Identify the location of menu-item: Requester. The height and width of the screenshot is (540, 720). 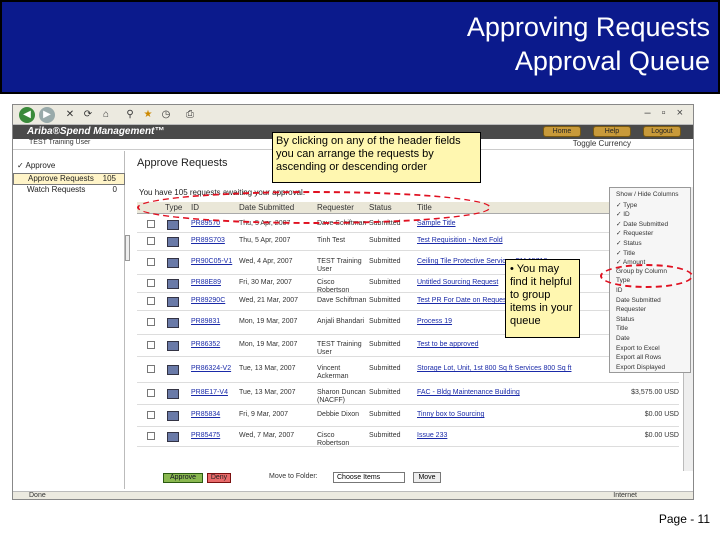
(631, 309).